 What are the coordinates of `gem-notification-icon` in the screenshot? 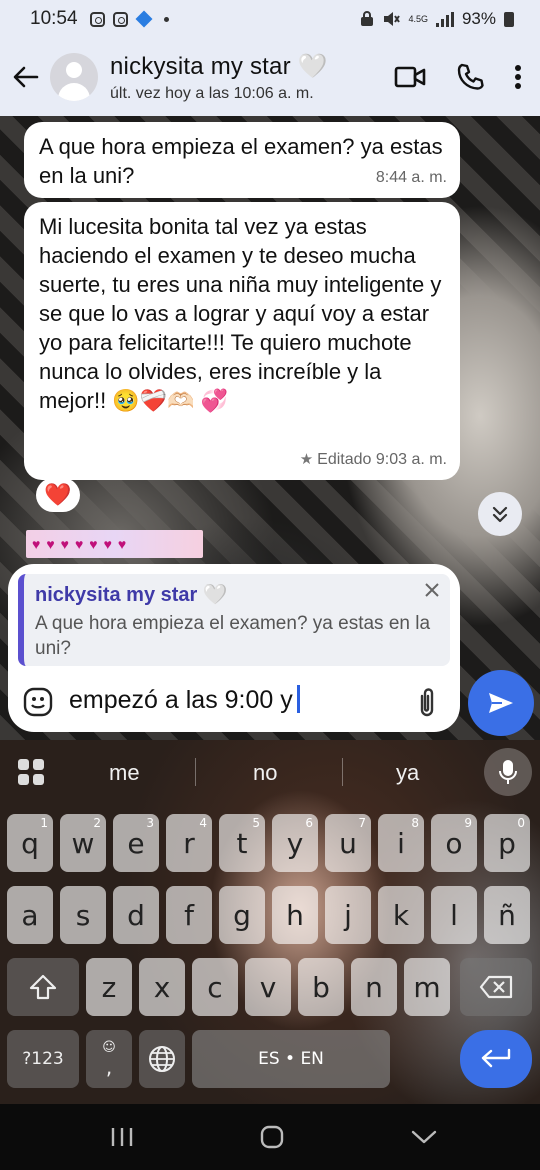 It's located at (144, 19).